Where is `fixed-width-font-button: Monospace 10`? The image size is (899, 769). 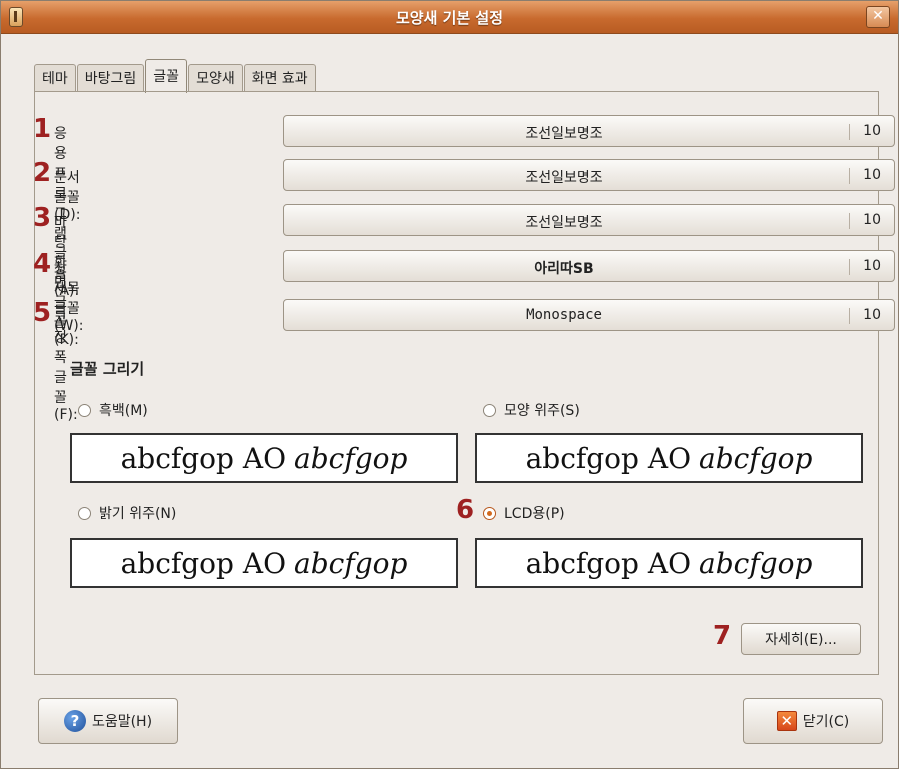
fixed-width-font-button: Monospace 10 is located at coordinates (589, 315).